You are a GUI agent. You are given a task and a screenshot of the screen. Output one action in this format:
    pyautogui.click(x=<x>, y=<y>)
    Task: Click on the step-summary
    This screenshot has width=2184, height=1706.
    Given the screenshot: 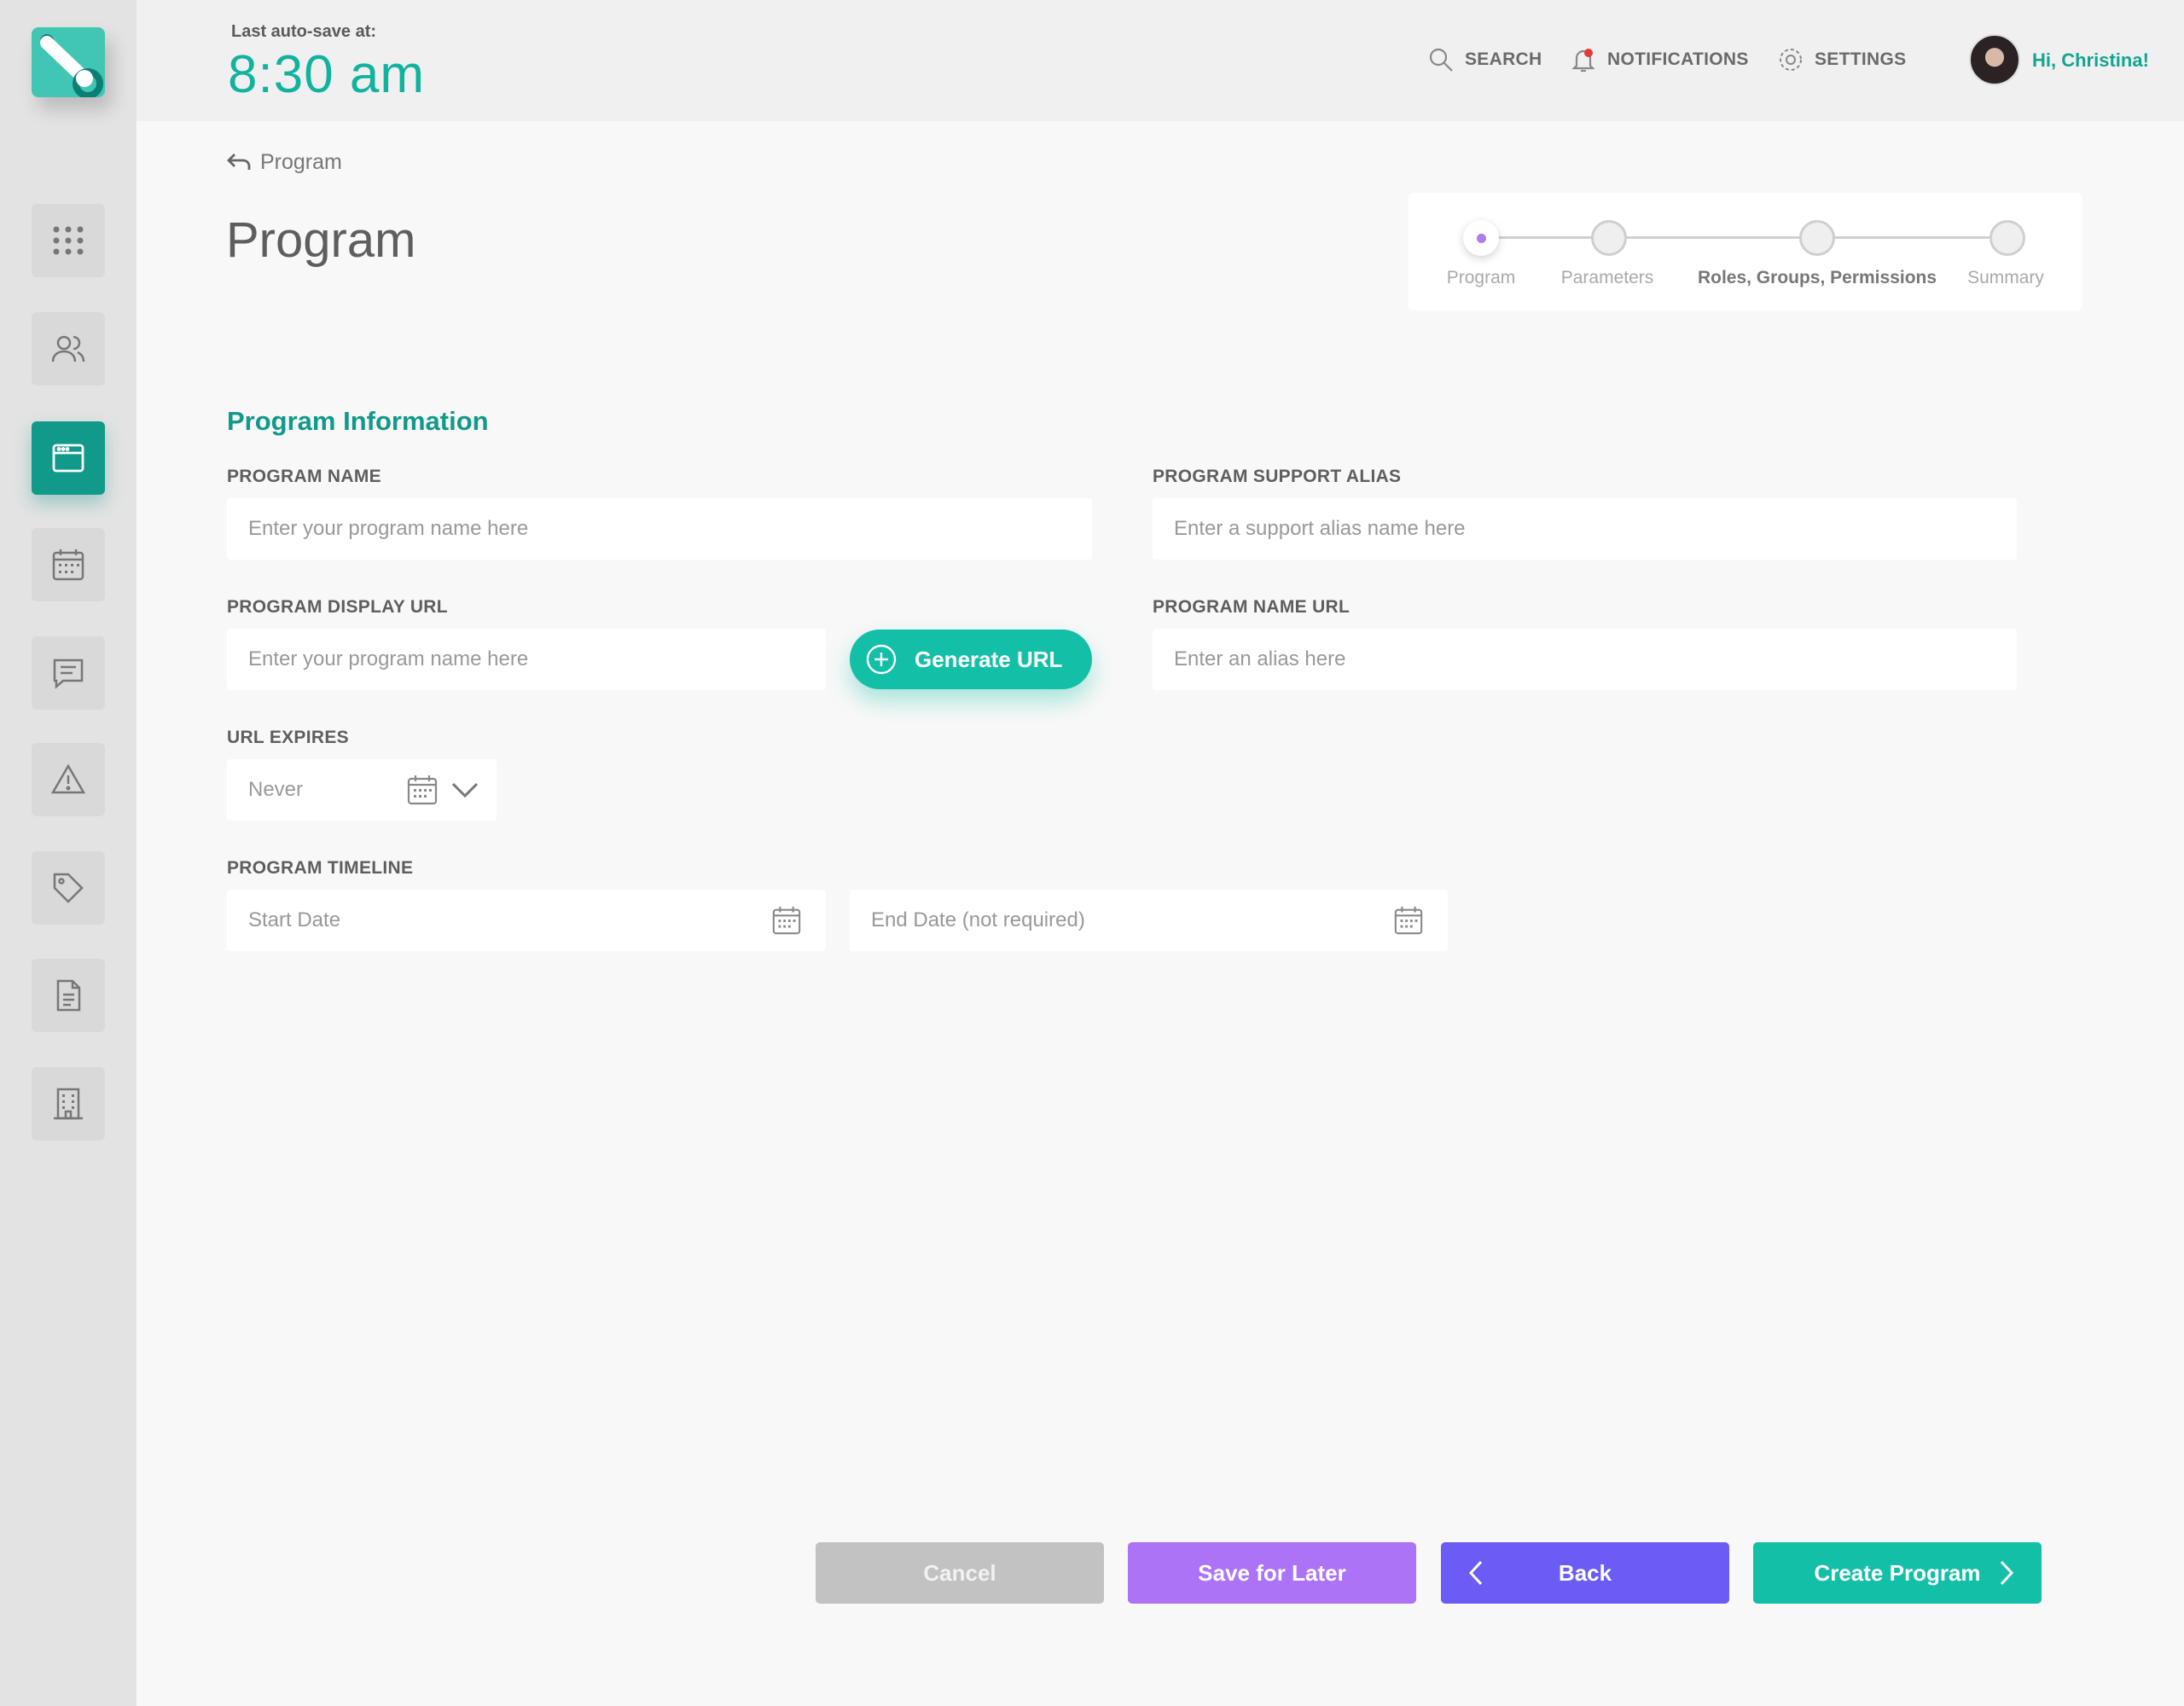 What is the action you would take?
    pyautogui.click(x=2007, y=238)
    